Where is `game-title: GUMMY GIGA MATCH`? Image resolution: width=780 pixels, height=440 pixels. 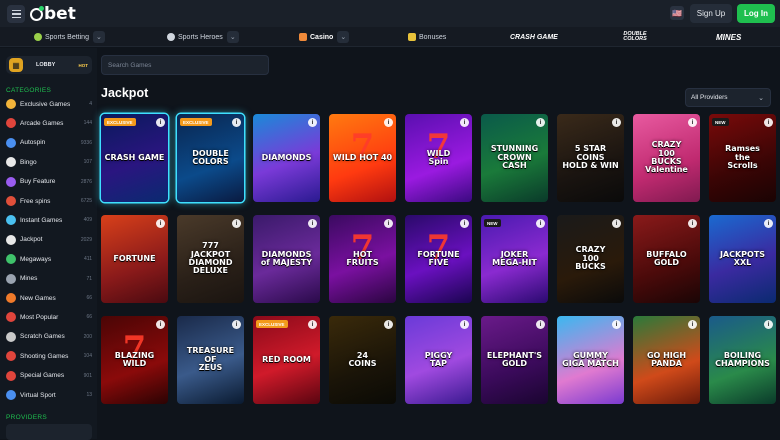 game-title: GUMMY GIGA MATCH is located at coordinates (590, 359).